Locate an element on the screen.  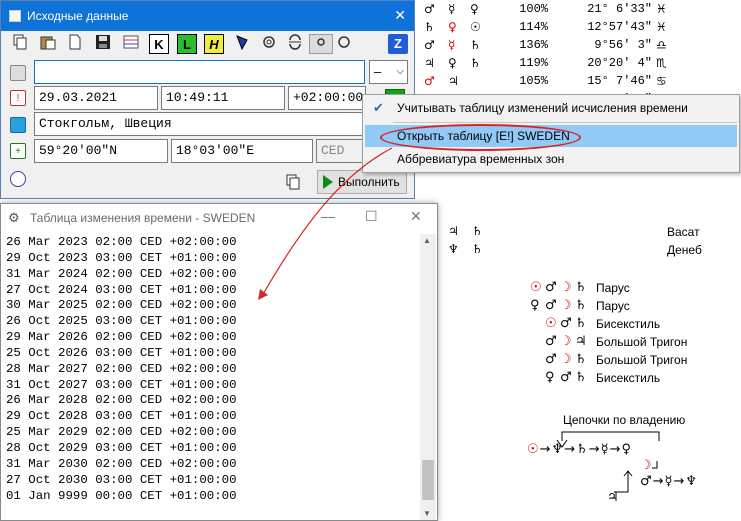
k-button: K is located at coordinates (159, 44).